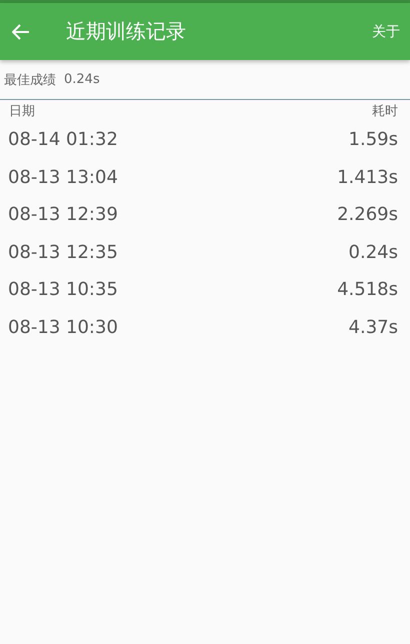 The image size is (410, 644). What do you see at coordinates (63, 252) in the screenshot?
I see `date-cell: 08-13 12:35` at bounding box center [63, 252].